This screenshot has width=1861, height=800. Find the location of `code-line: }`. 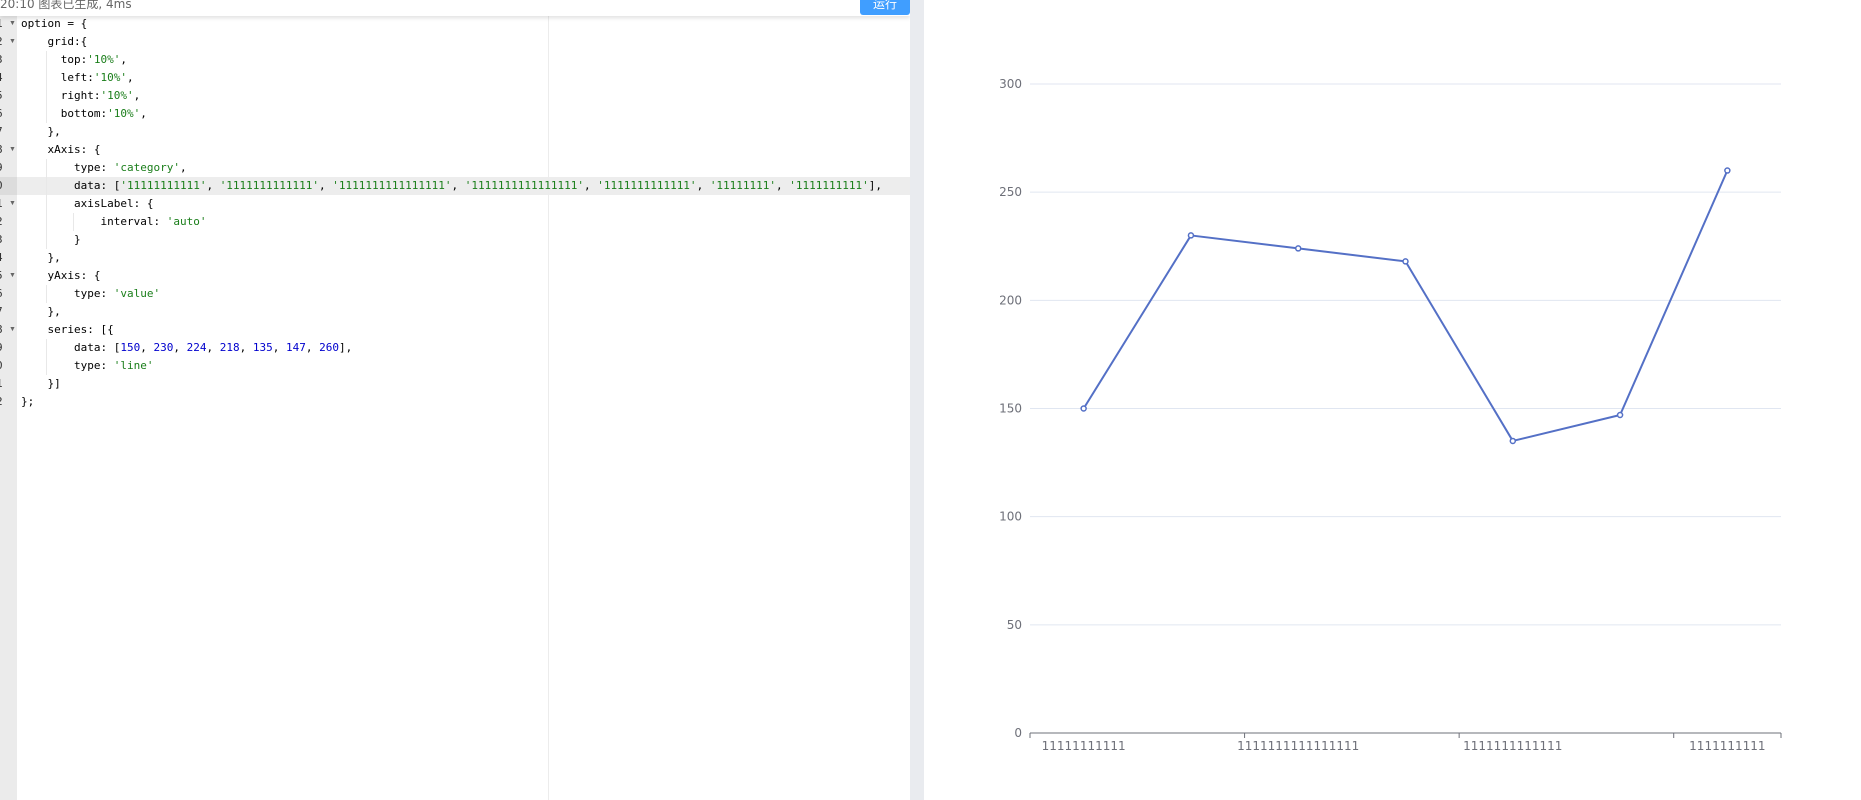

code-line: } is located at coordinates (51, 240).